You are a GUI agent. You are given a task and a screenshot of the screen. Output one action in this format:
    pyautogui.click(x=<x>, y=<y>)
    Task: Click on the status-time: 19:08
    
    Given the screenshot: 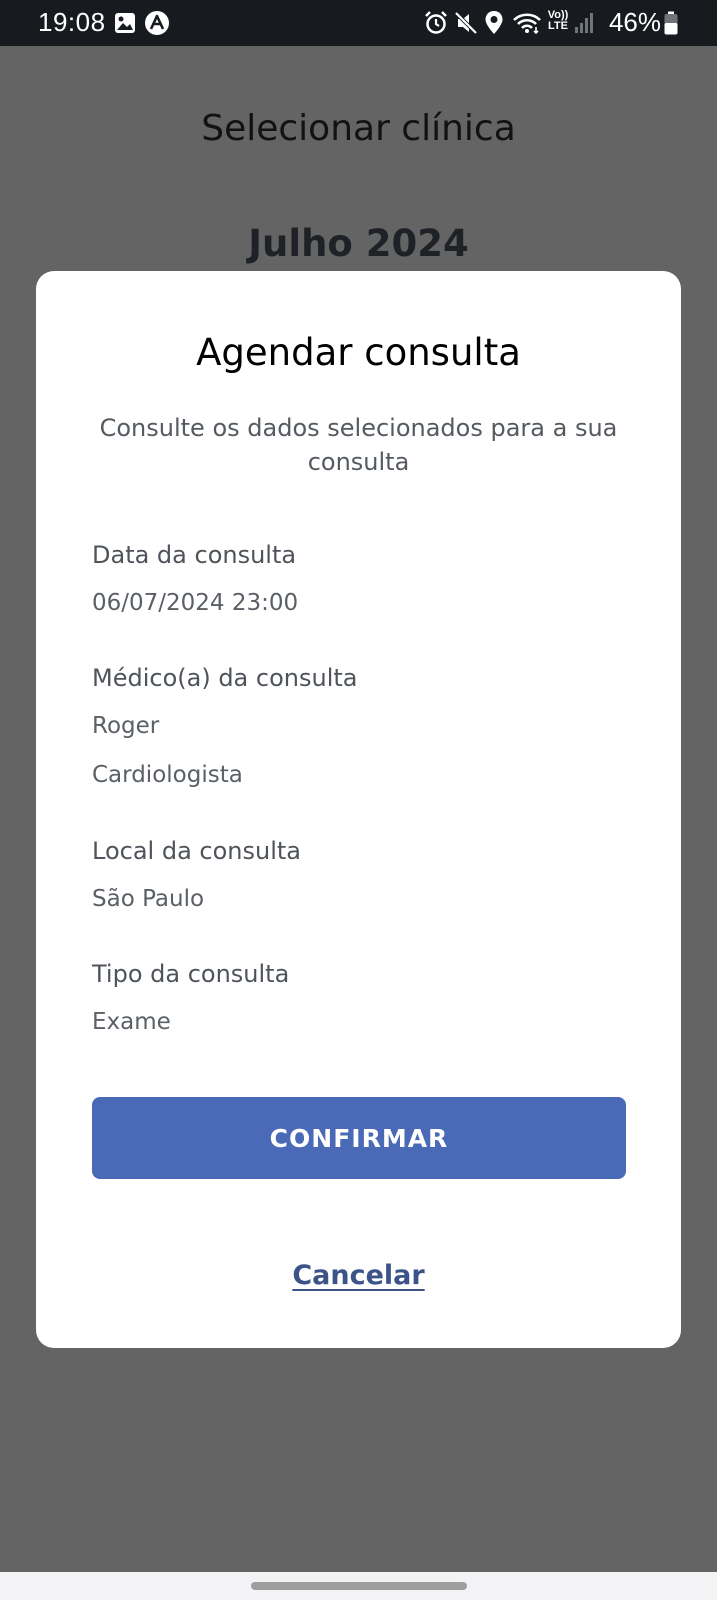 What is the action you would take?
    pyautogui.click(x=72, y=22)
    